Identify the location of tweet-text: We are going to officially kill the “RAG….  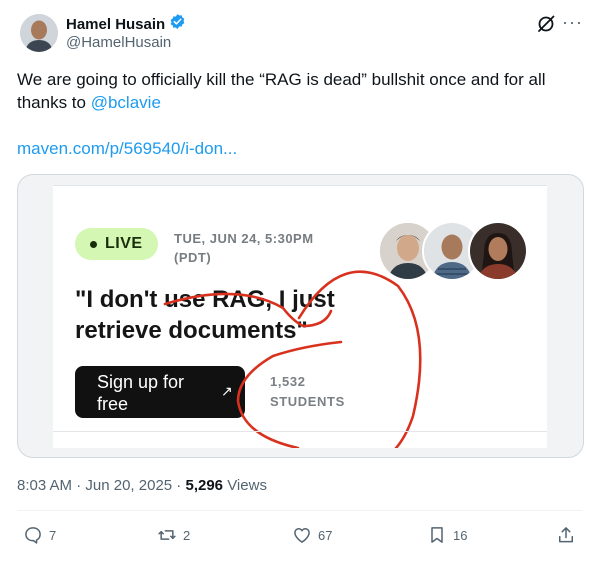
(299, 91).